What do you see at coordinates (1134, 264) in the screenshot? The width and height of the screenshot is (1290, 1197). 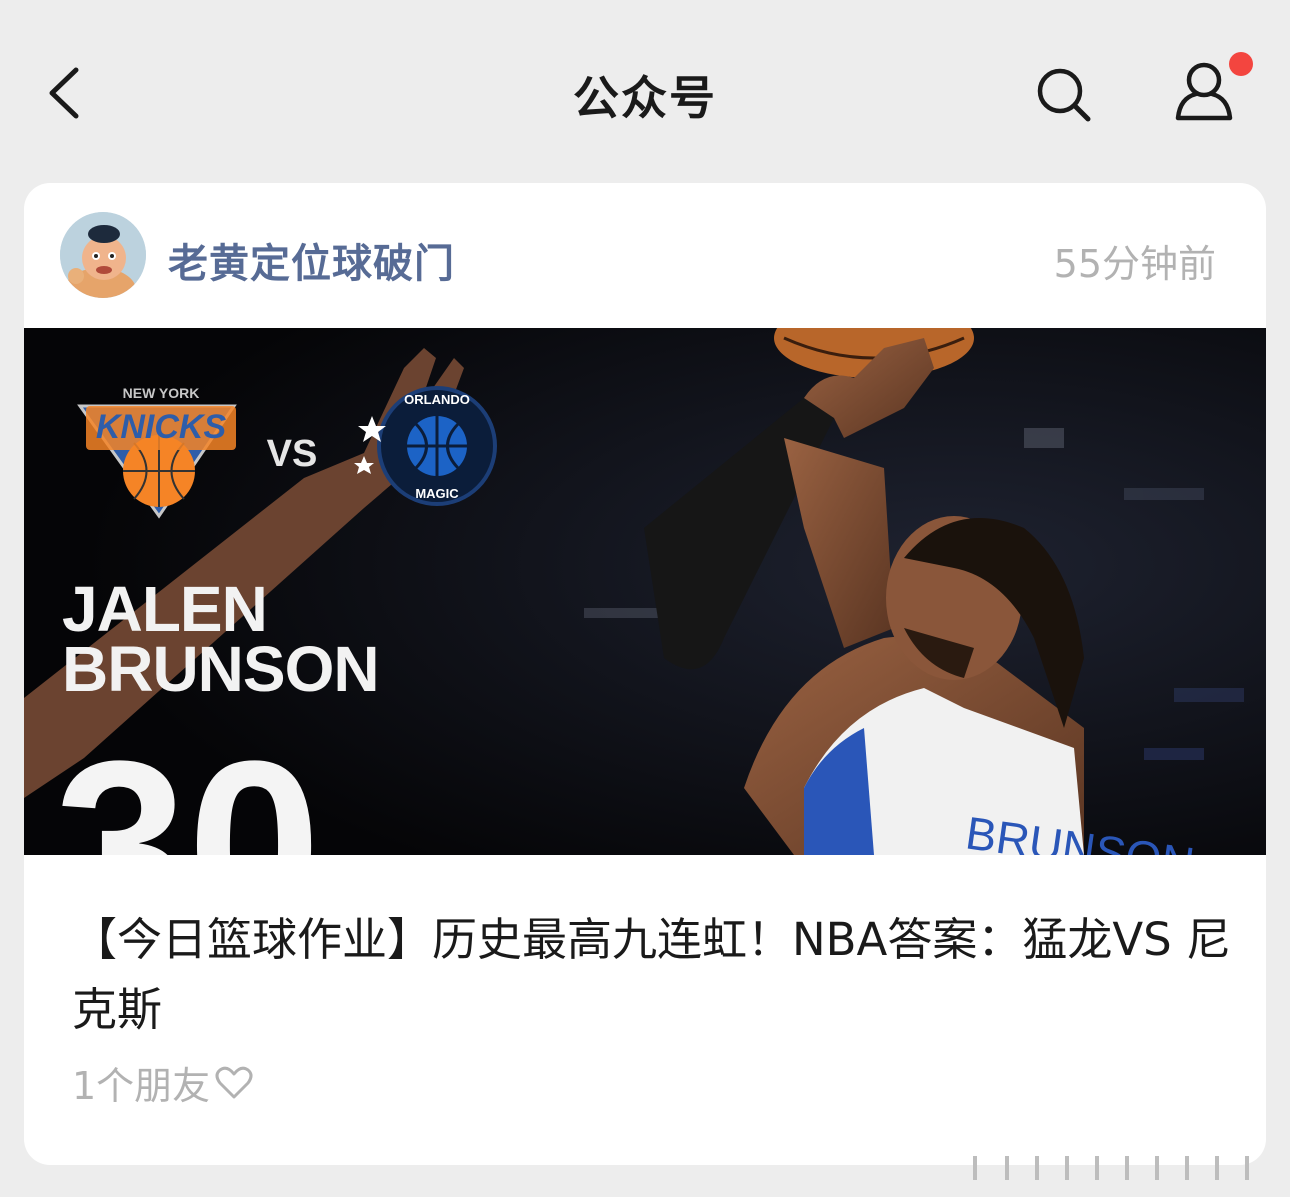 I see `post-time: 55分钟前` at bounding box center [1134, 264].